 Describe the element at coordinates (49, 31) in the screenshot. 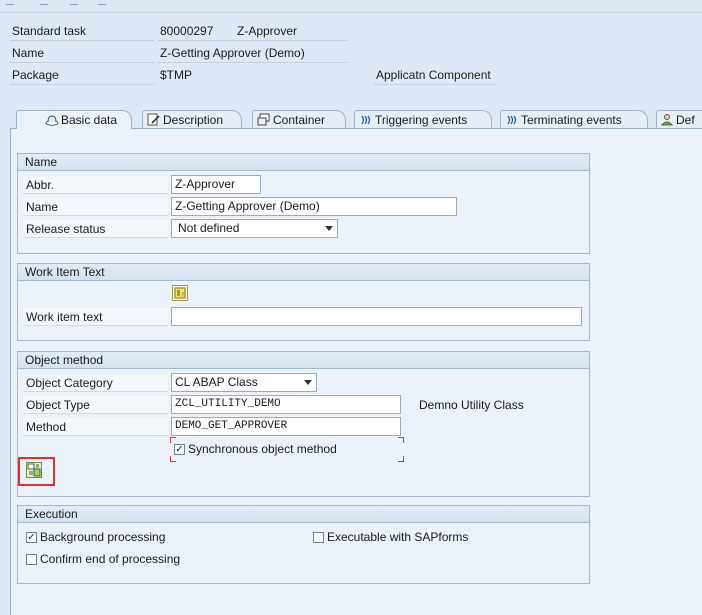

I see `standard-task-label: Standard task` at that location.